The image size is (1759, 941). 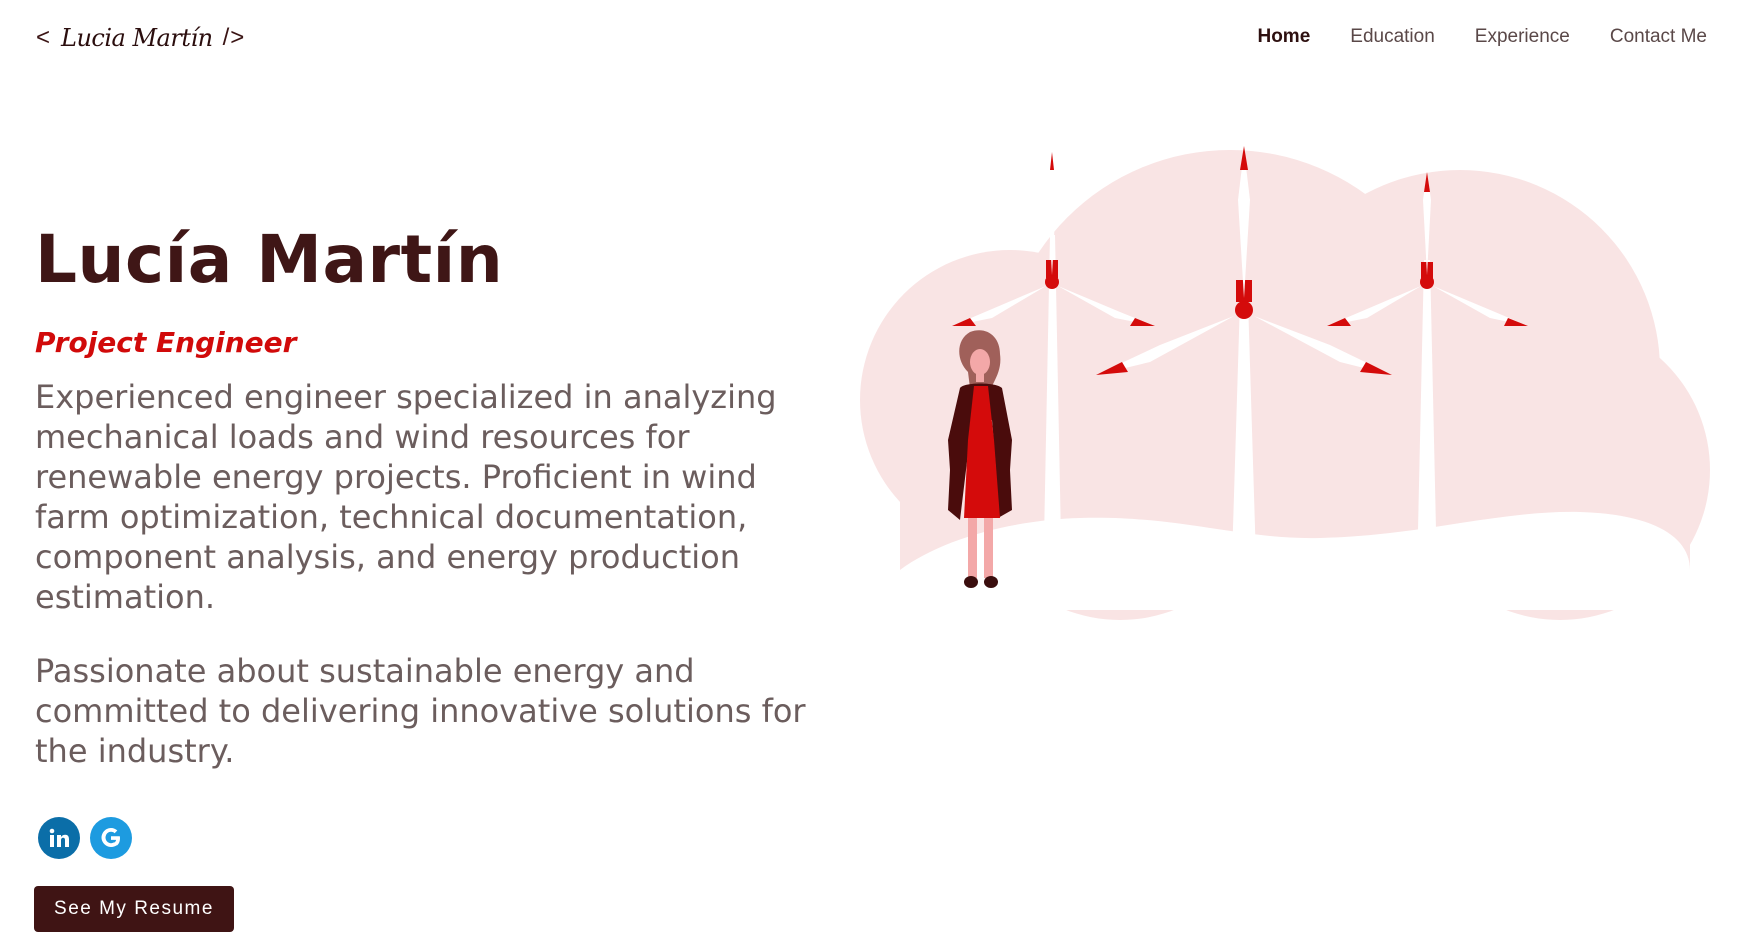 I want to click on google-icon, so click(x=110, y=837).